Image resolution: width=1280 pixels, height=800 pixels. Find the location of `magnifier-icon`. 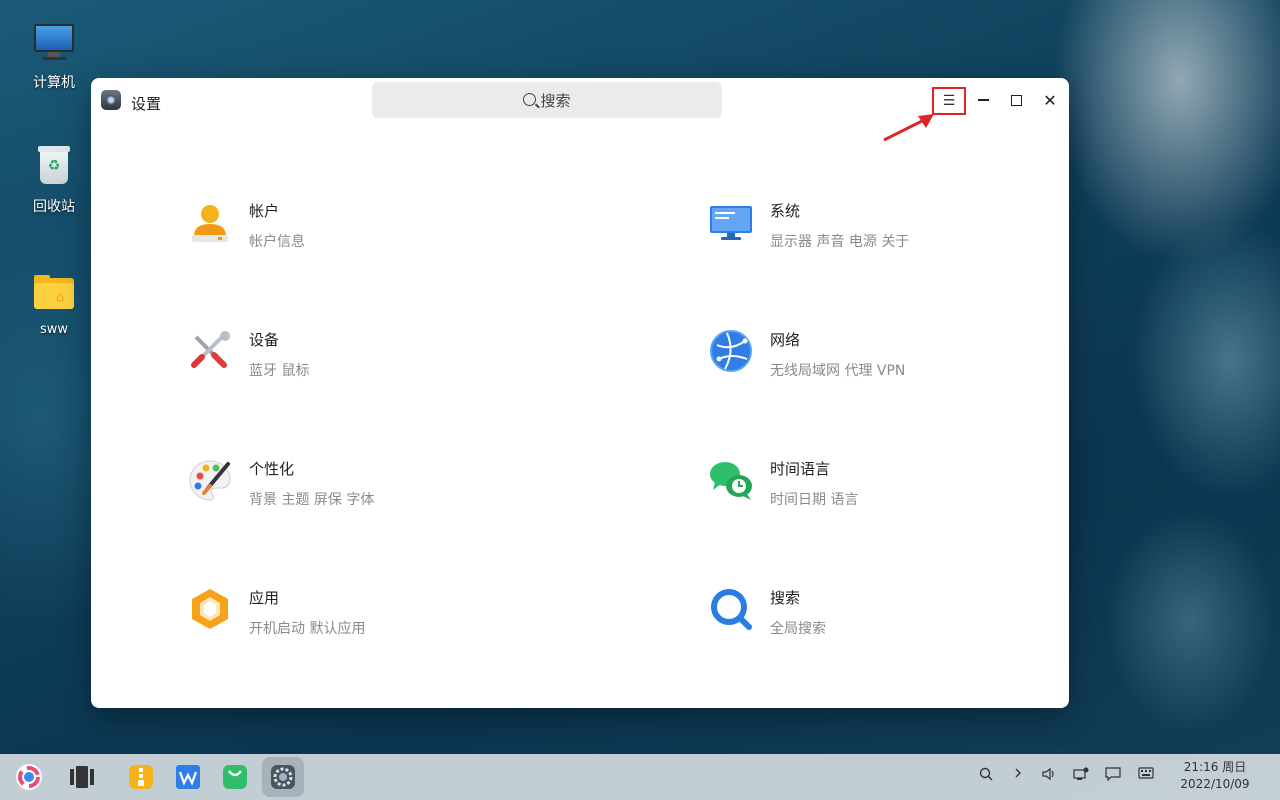

magnifier-icon is located at coordinates (731, 609).